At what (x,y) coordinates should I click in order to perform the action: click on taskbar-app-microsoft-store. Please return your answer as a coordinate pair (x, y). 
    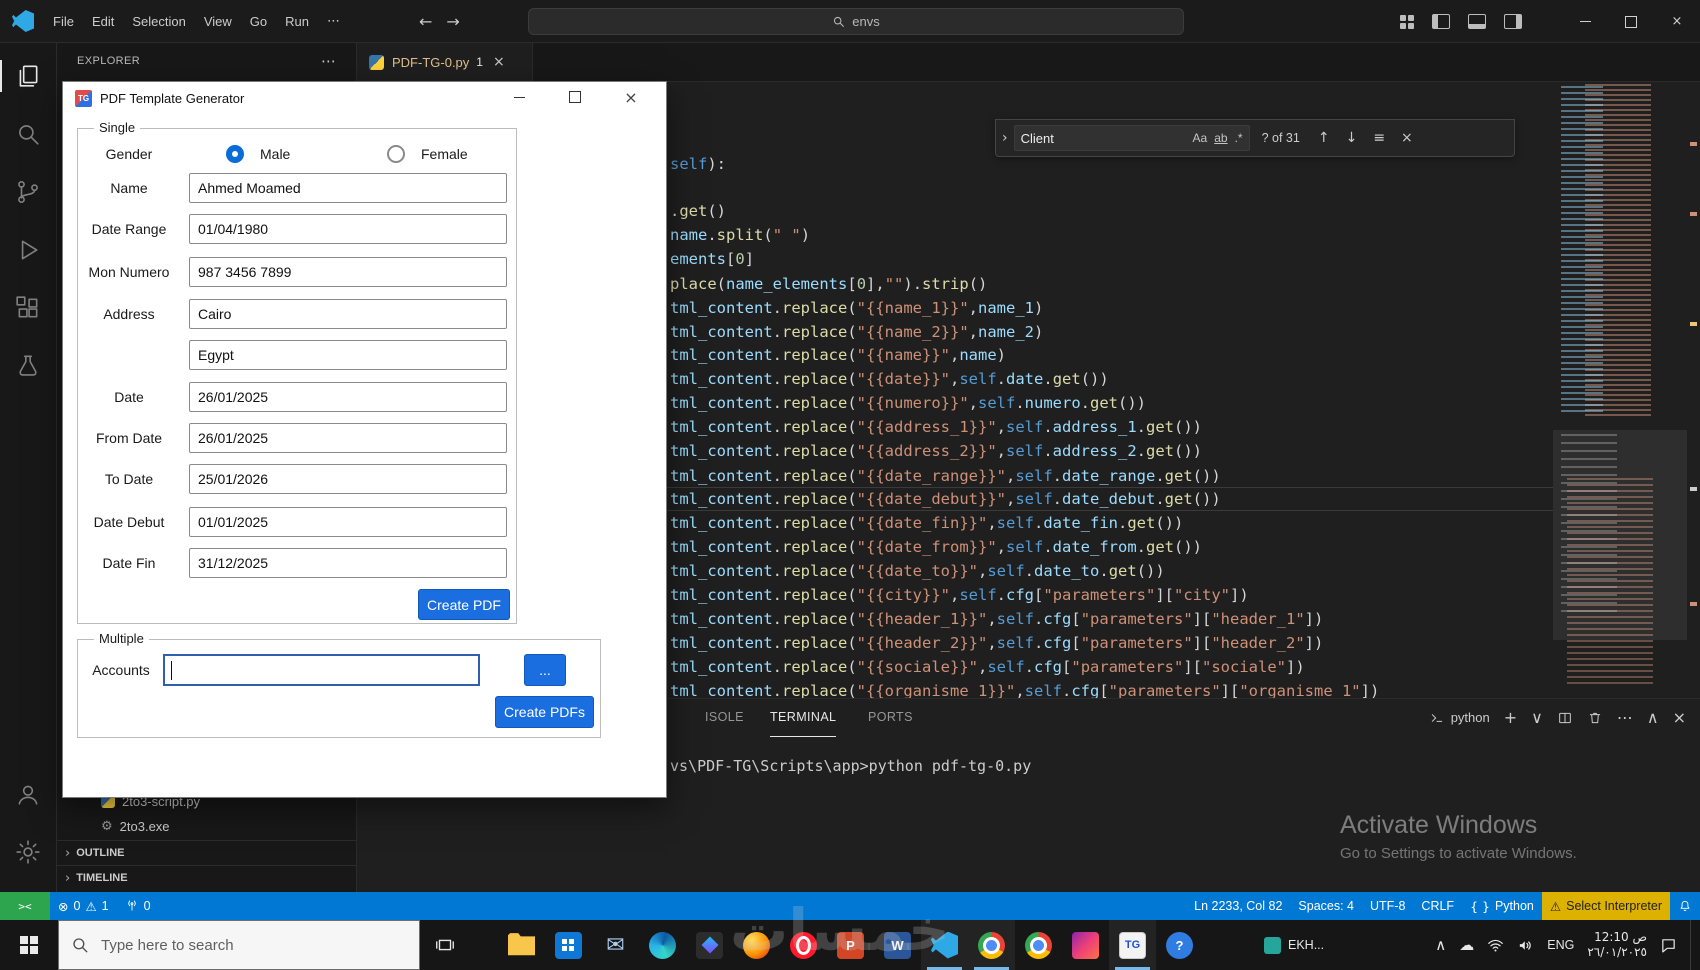
    Looking at the image, I should click on (568, 945).